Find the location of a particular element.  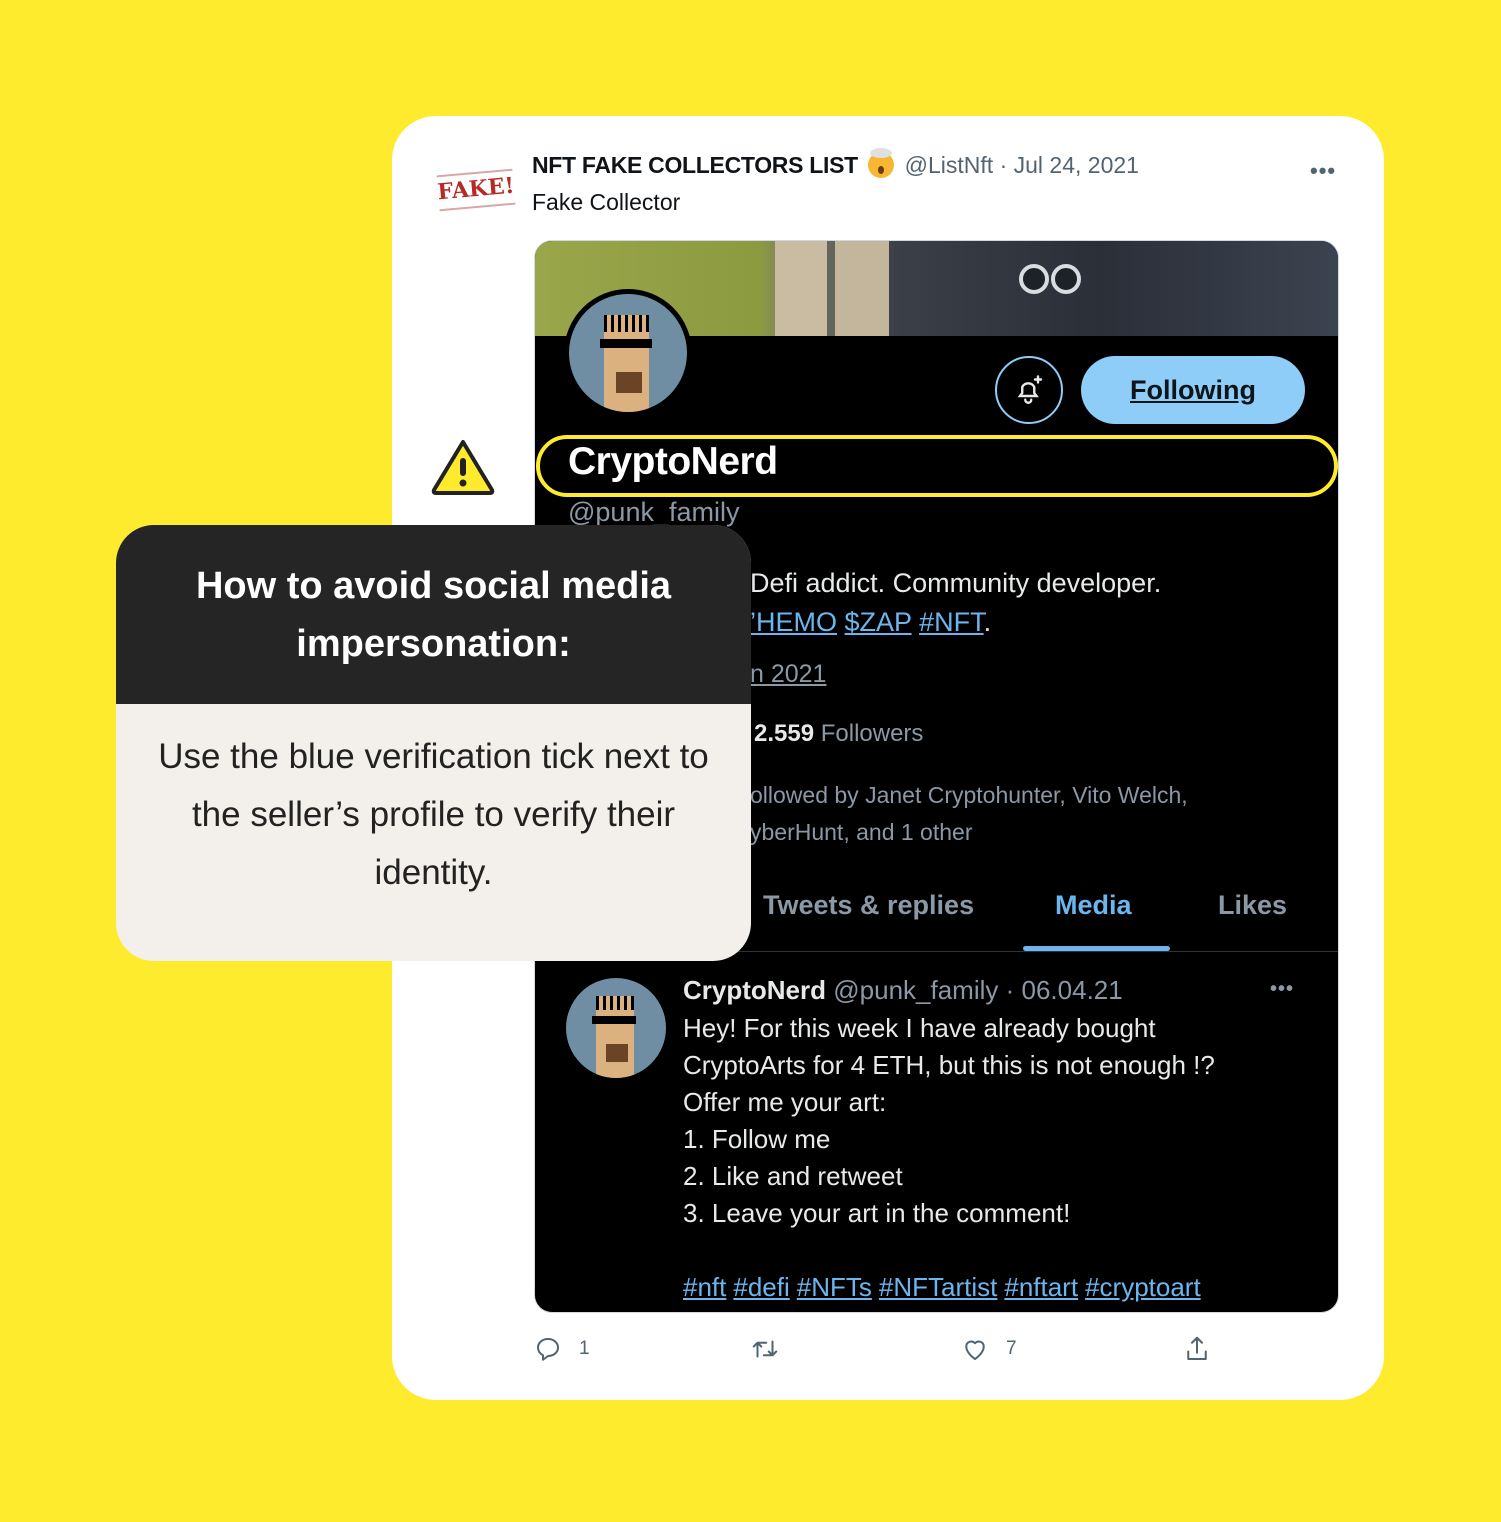

bio-tag-link: $ZAP is located at coordinates (878, 622).